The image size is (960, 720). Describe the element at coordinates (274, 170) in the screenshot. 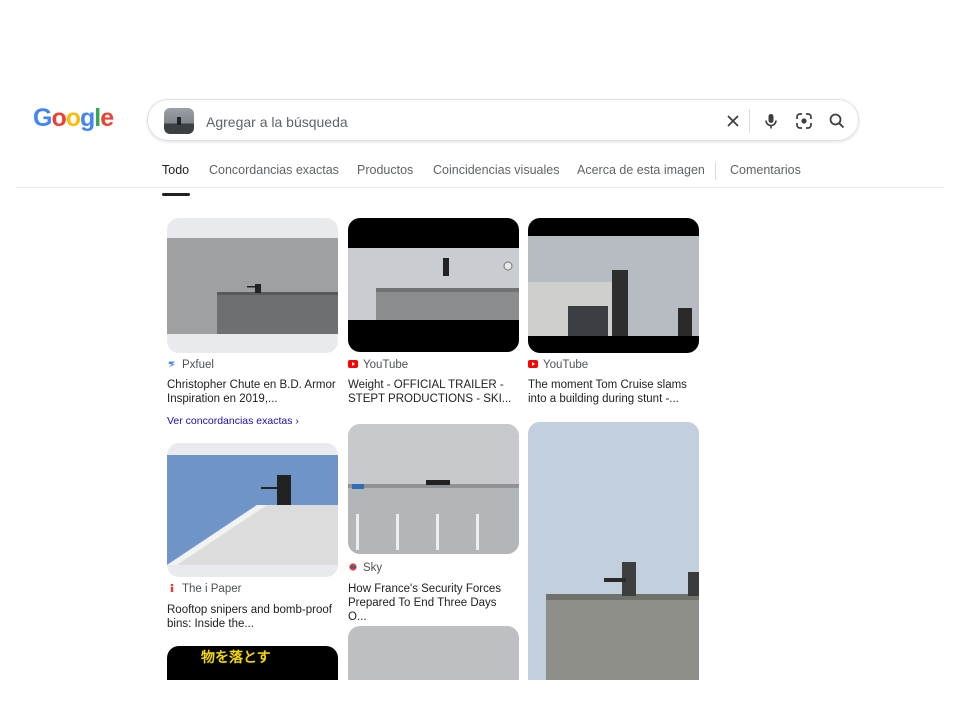

I see `tab-concordancias-exactas: Concordancias exactas` at that location.